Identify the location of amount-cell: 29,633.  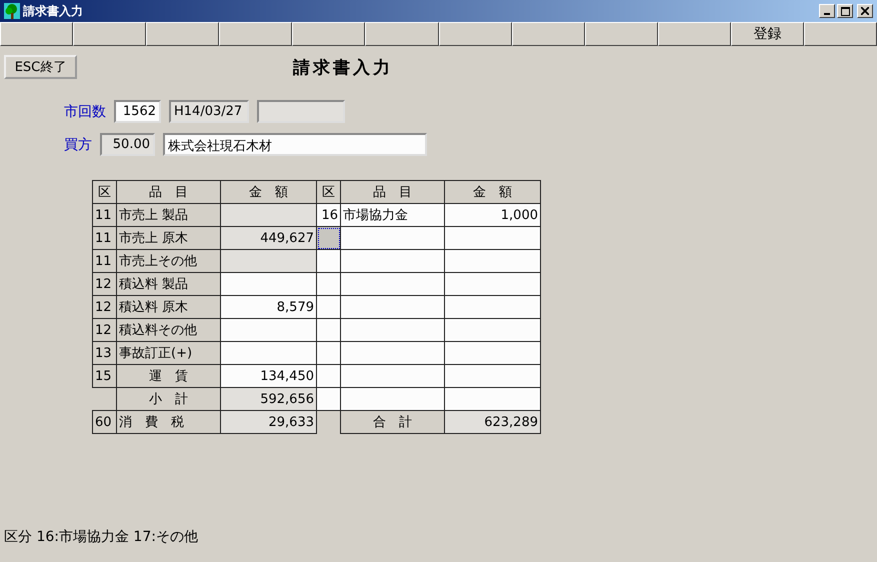
(268, 422).